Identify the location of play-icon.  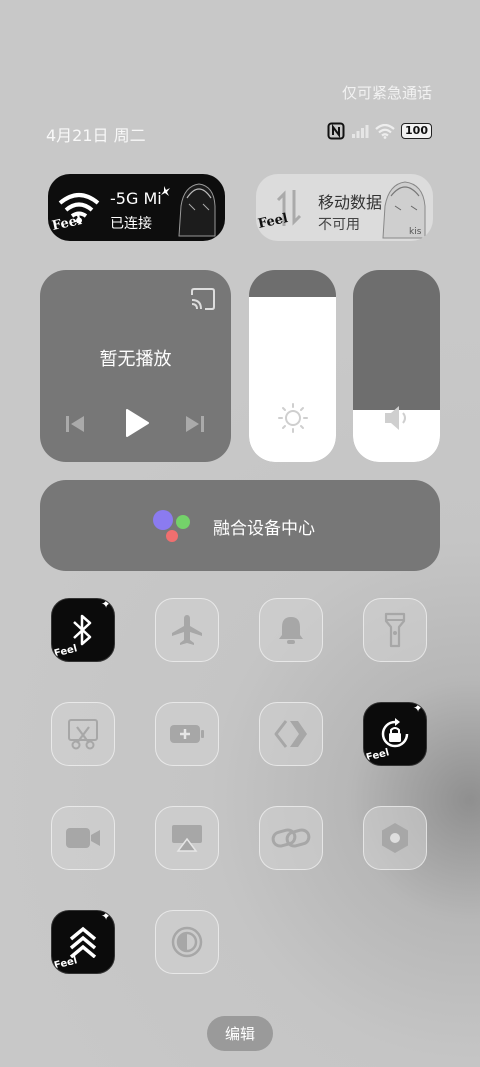
(137, 423).